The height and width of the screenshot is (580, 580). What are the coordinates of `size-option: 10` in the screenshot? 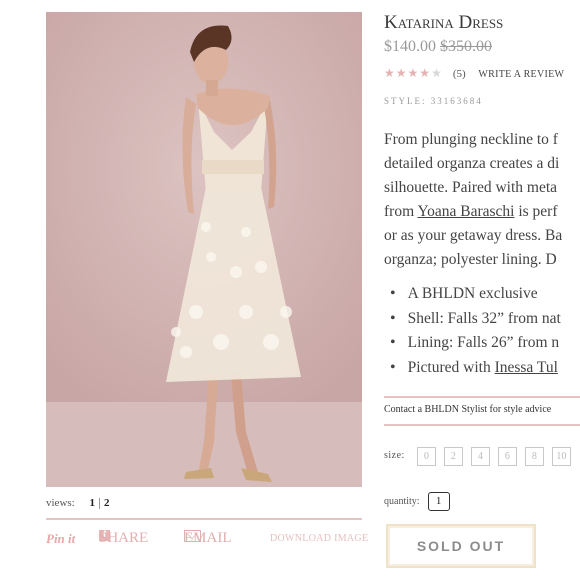 It's located at (561, 456).